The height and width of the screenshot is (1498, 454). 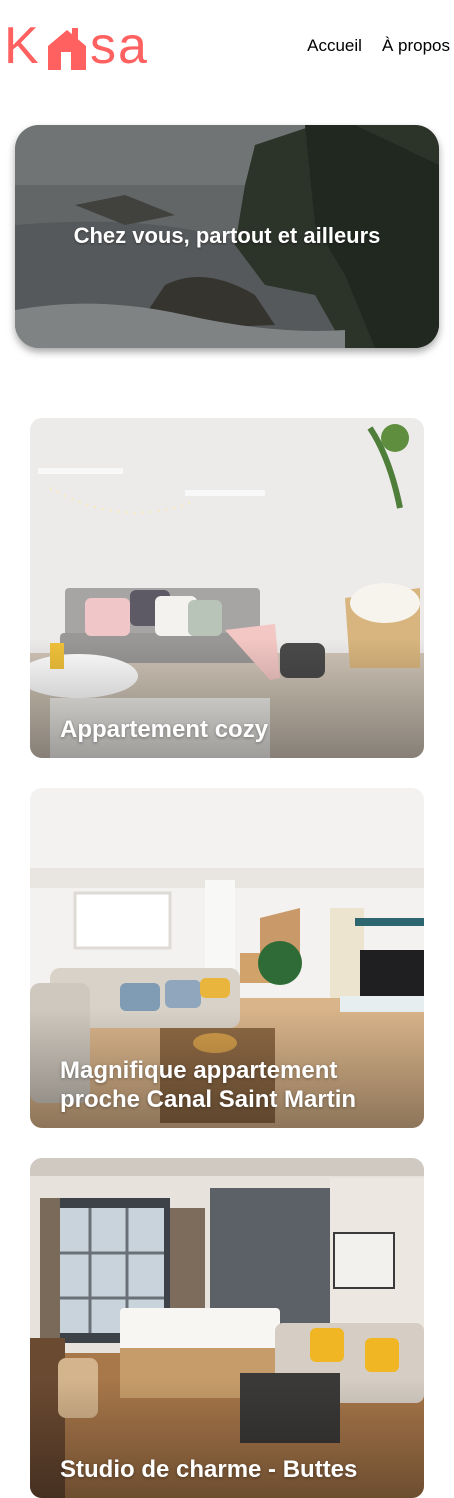 I want to click on main-nav: Accueil À propos, so click(x=378, y=46).